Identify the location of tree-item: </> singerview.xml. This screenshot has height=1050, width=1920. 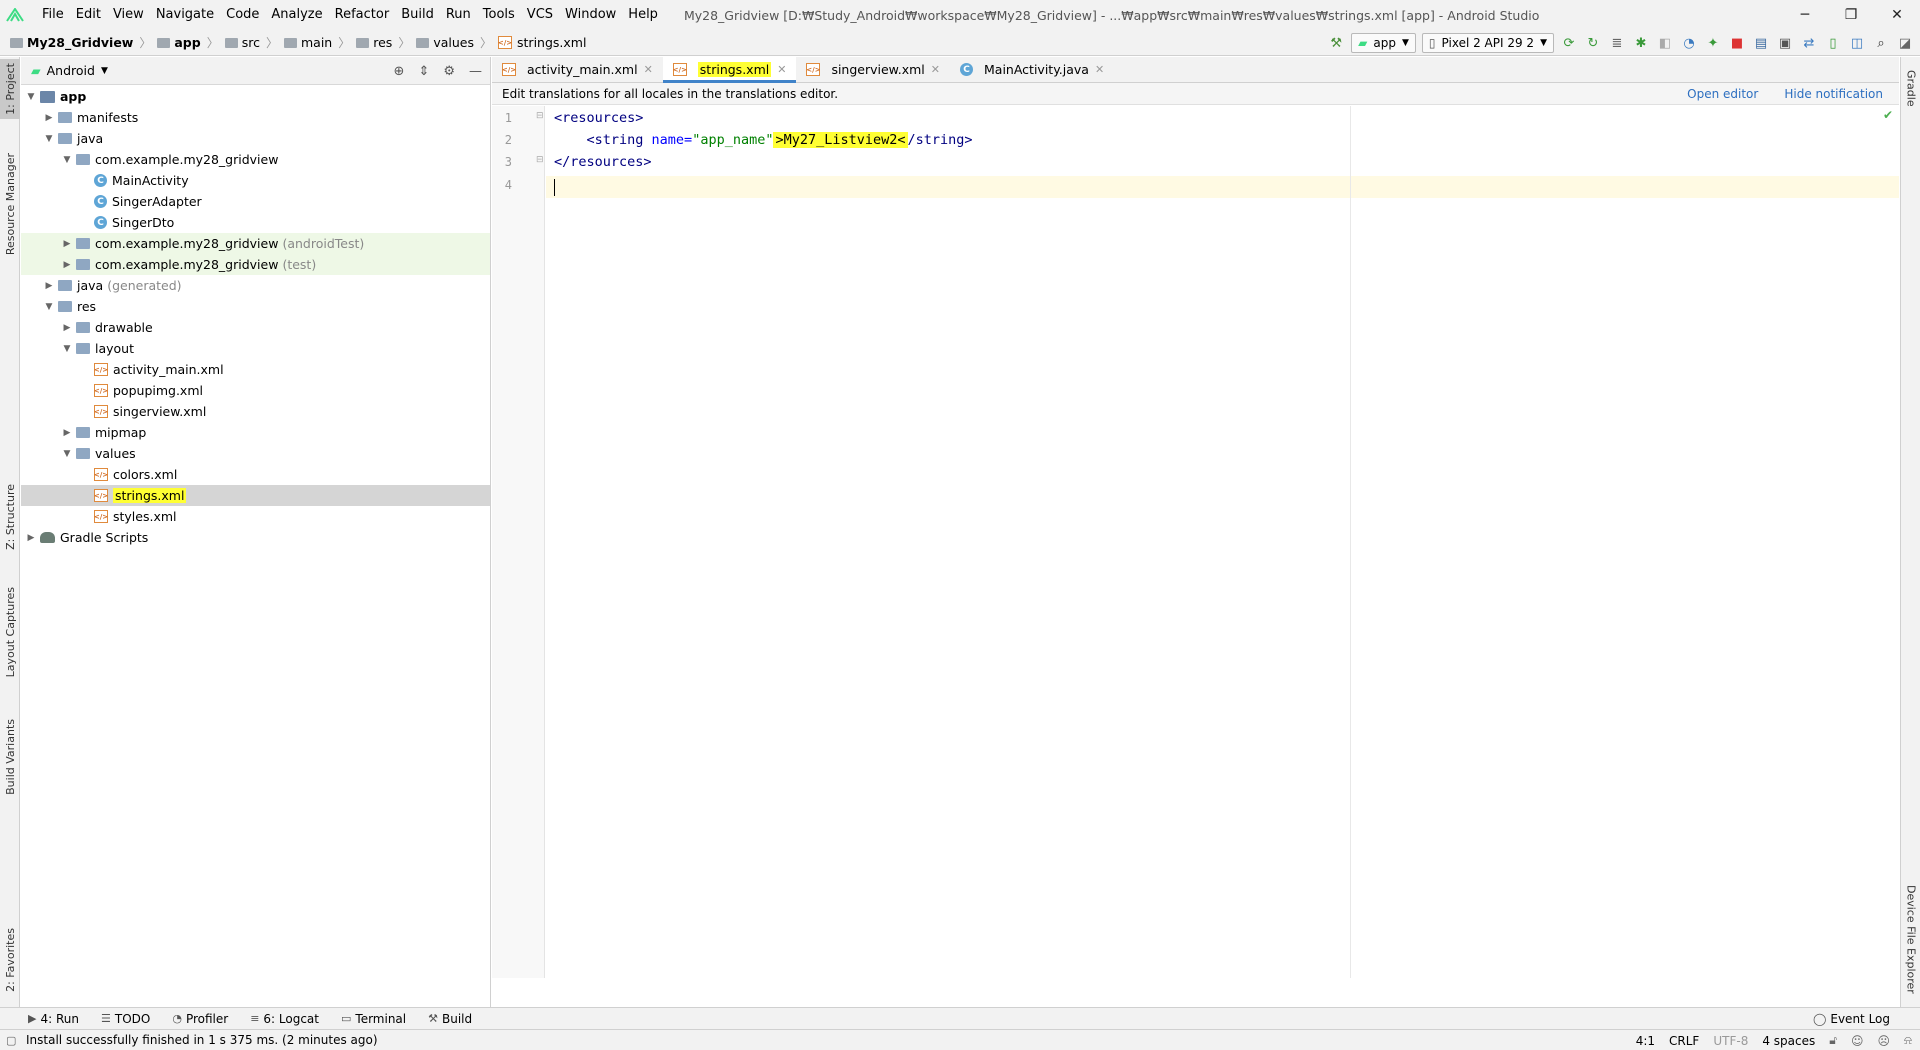
(255, 411).